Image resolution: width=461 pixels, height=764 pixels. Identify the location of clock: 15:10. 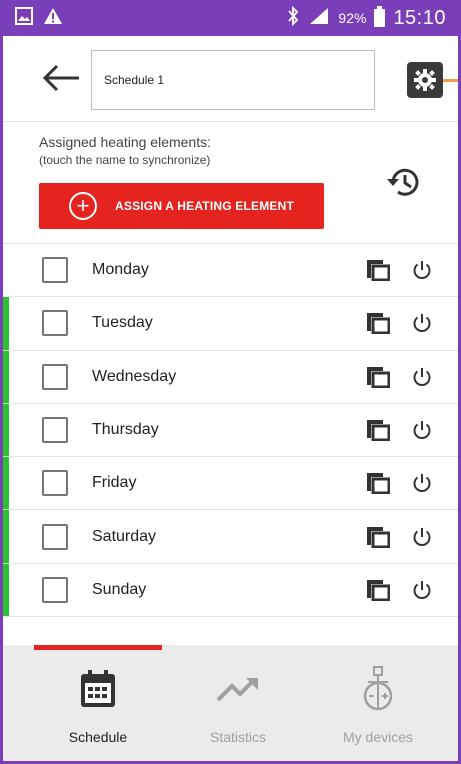
(419, 17).